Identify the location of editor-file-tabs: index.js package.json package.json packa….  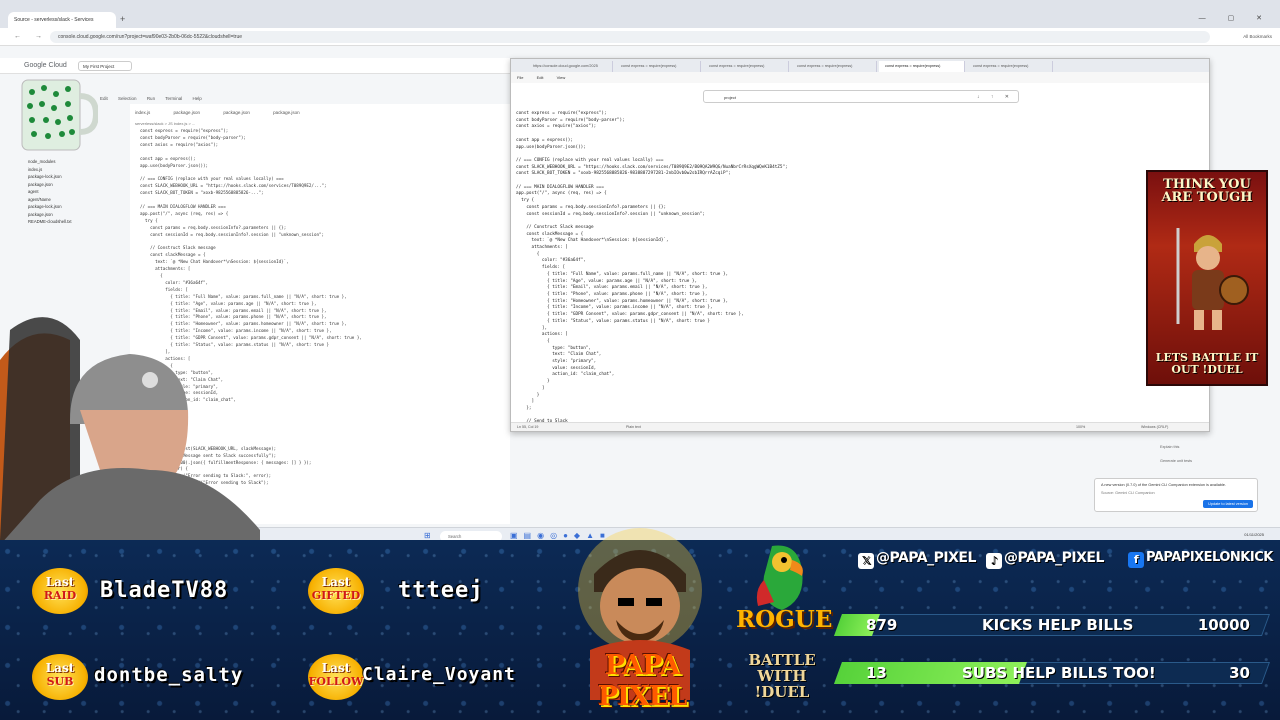
(228, 112).